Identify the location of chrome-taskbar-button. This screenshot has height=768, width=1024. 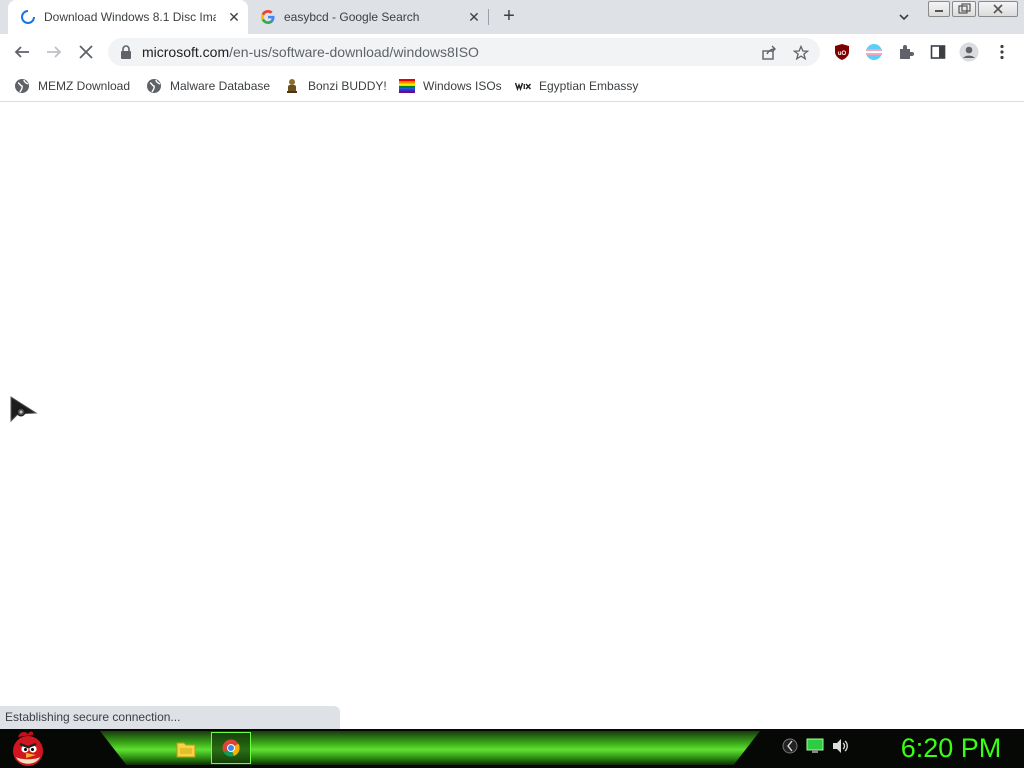
(231, 748).